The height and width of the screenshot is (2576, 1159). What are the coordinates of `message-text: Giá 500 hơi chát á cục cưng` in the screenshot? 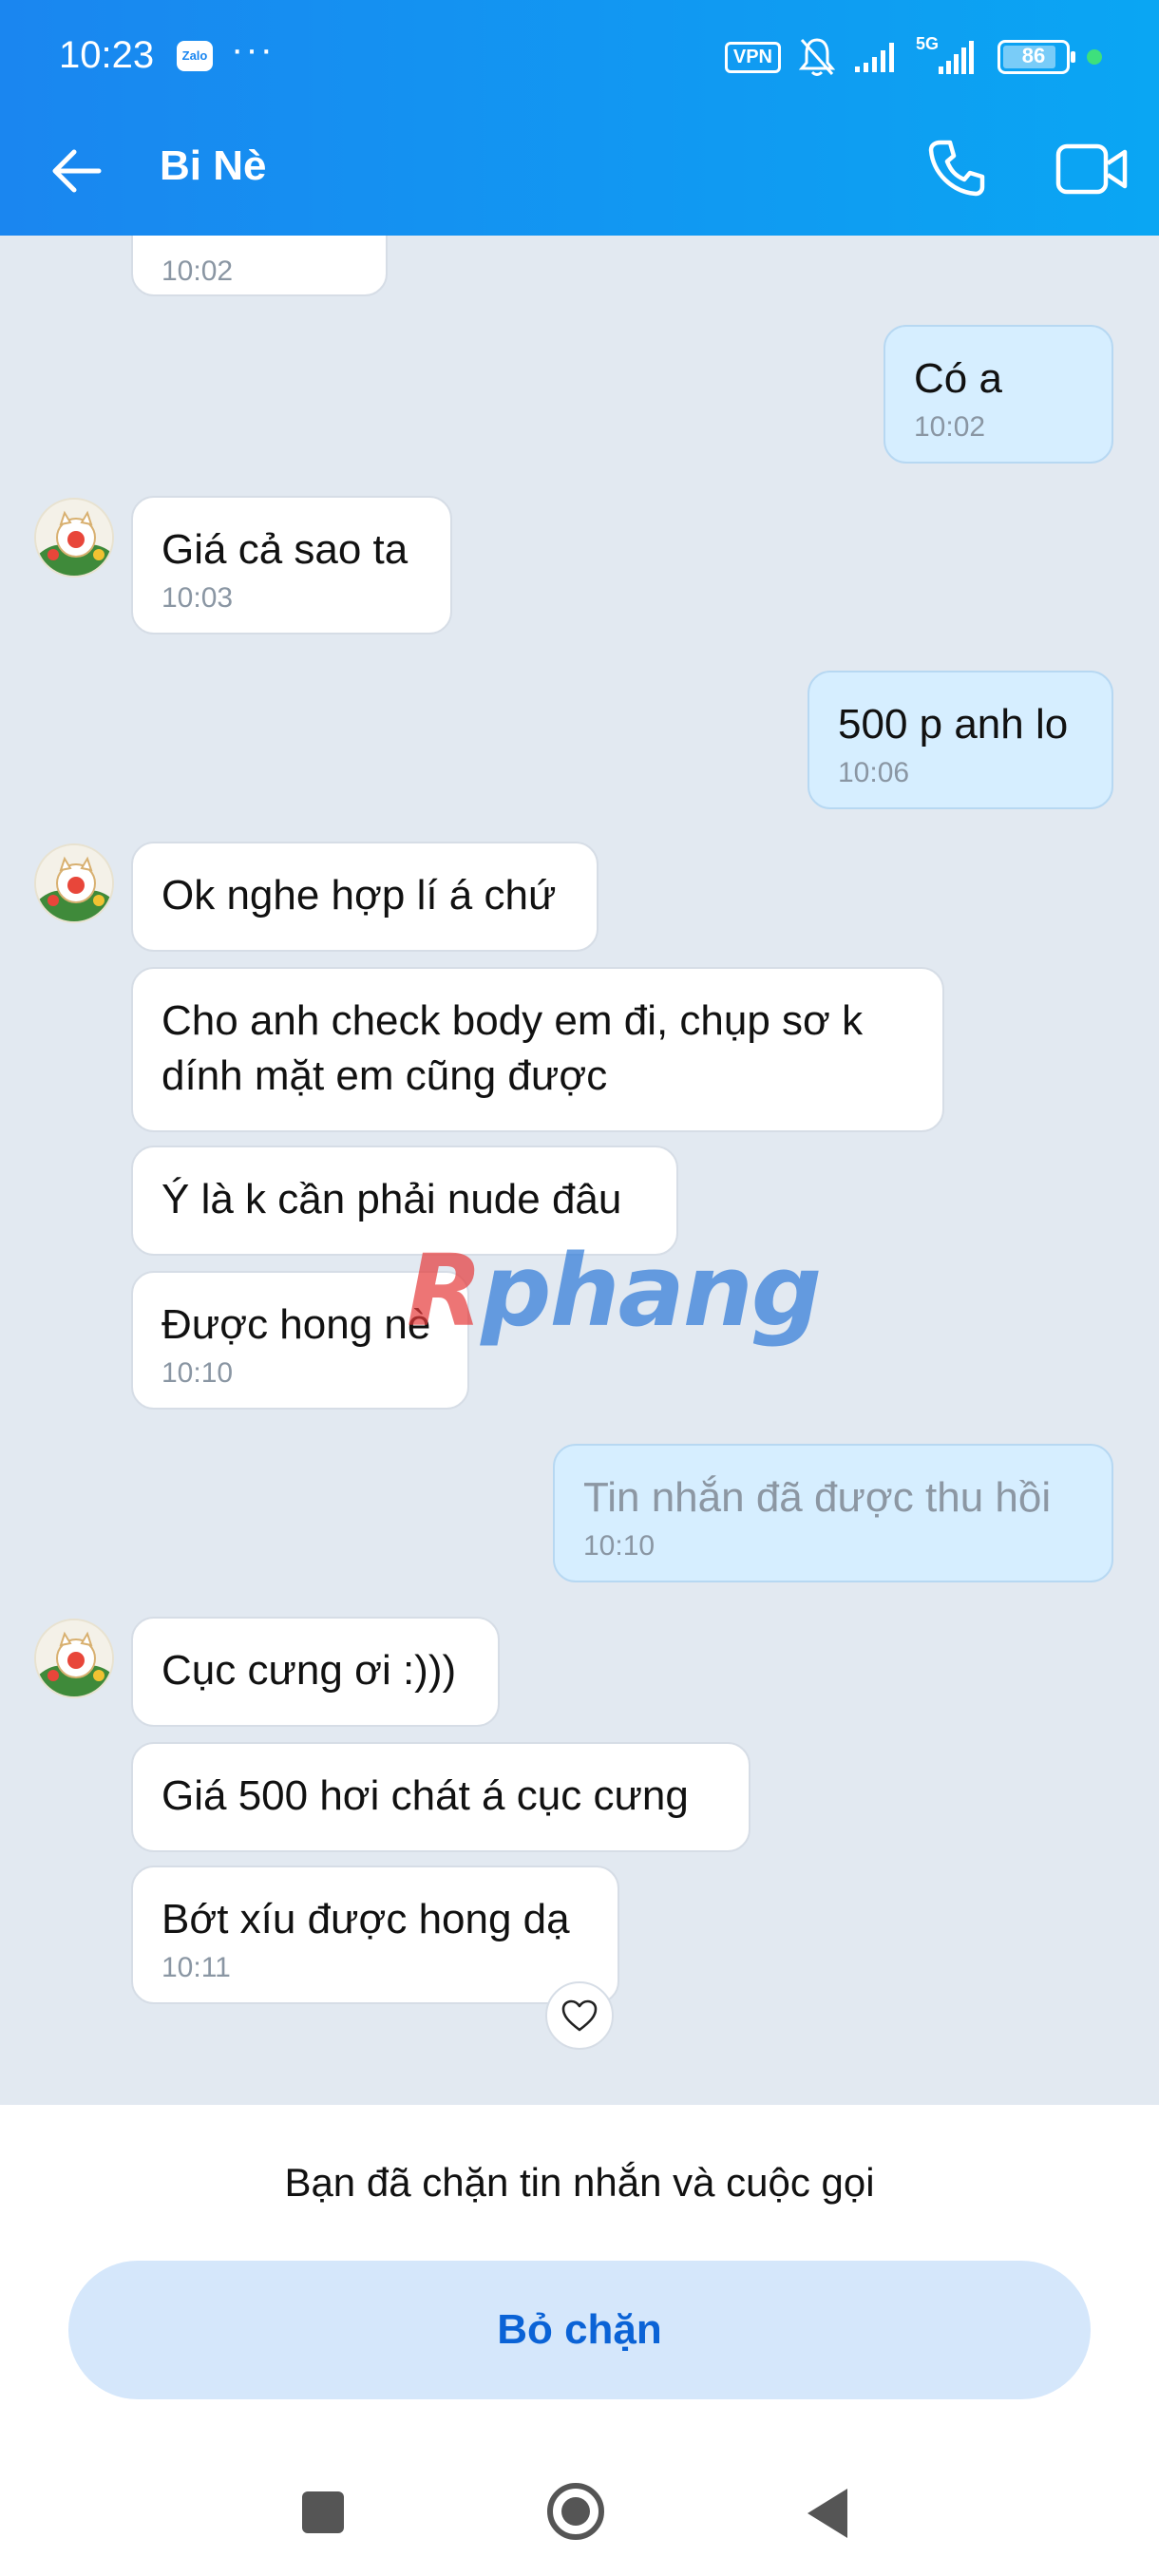 It's located at (425, 1795).